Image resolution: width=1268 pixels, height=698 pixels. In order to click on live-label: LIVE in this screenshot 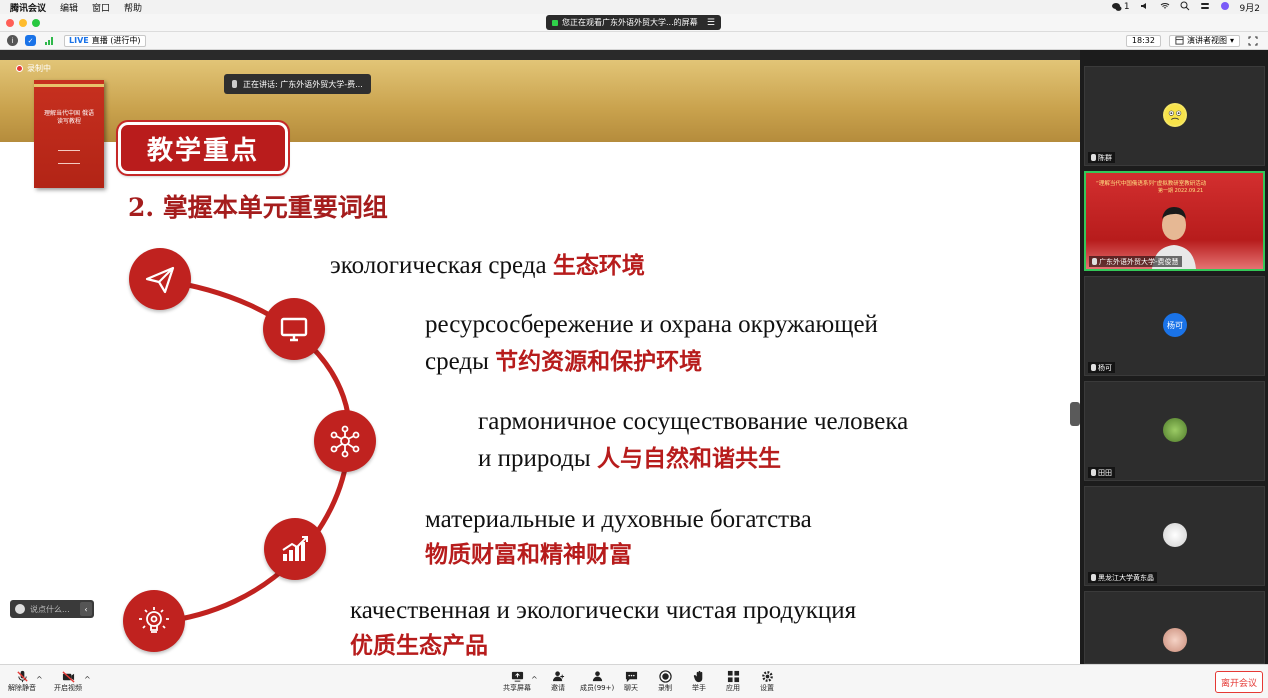, I will do `click(79, 40)`.